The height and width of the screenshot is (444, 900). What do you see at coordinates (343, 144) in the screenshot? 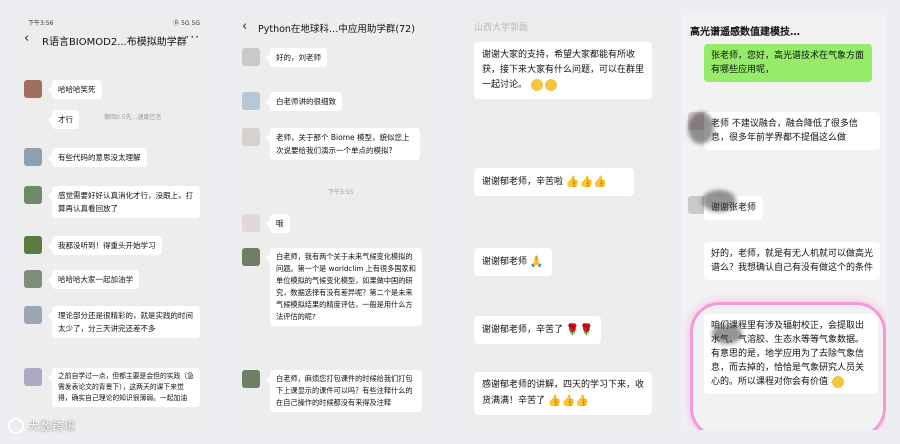
I see `message-bubble: 老师，关于那个 Biome 模型，貌似您上次说要给我们演示一个单点的模拟?` at bounding box center [343, 144].